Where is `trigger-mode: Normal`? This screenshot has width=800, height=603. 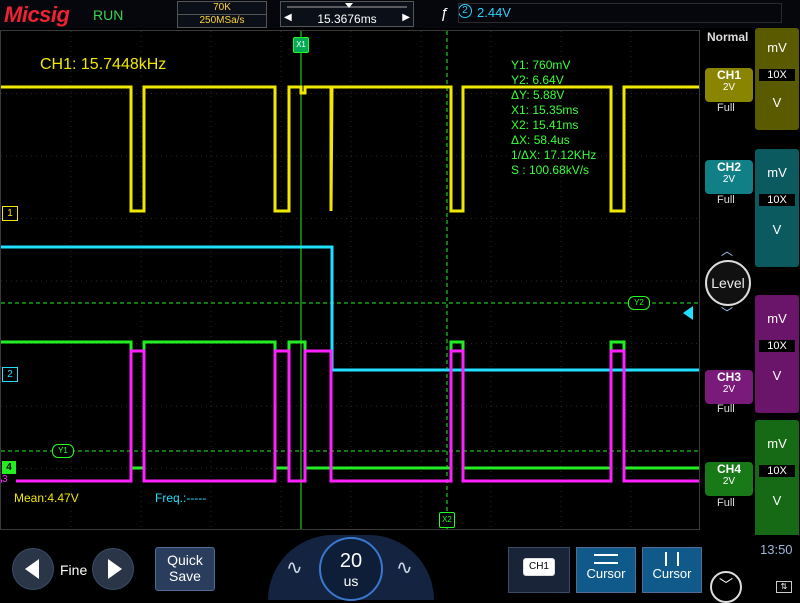 trigger-mode: Normal is located at coordinates (727, 37).